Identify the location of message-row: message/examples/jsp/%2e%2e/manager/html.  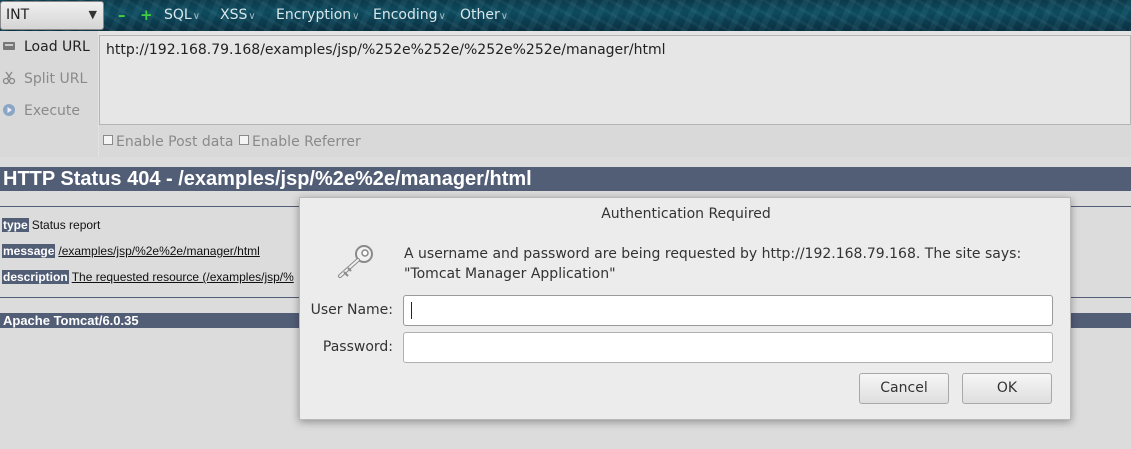
(131, 251).